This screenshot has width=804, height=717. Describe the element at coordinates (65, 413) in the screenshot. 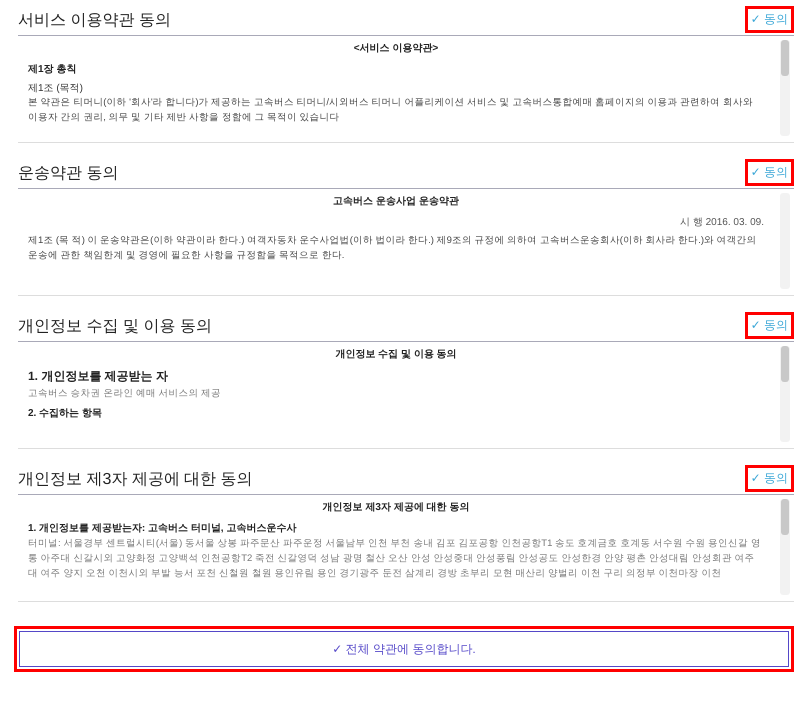

I see `terms-heading: 2. 수집하는 항목` at that location.